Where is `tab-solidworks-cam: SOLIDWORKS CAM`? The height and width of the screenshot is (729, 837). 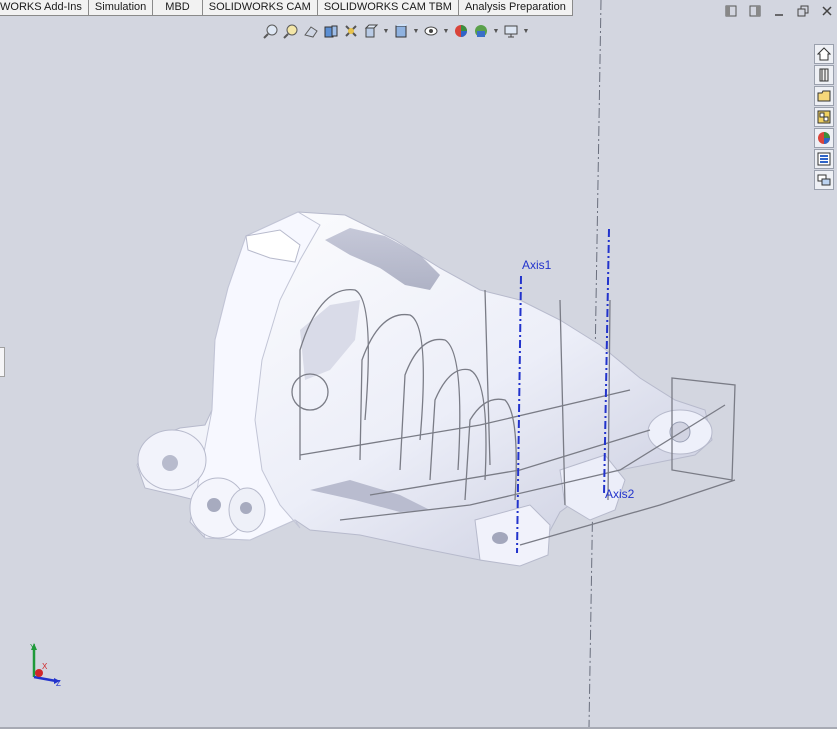 tab-solidworks-cam: SOLIDWORKS CAM is located at coordinates (260, 8).